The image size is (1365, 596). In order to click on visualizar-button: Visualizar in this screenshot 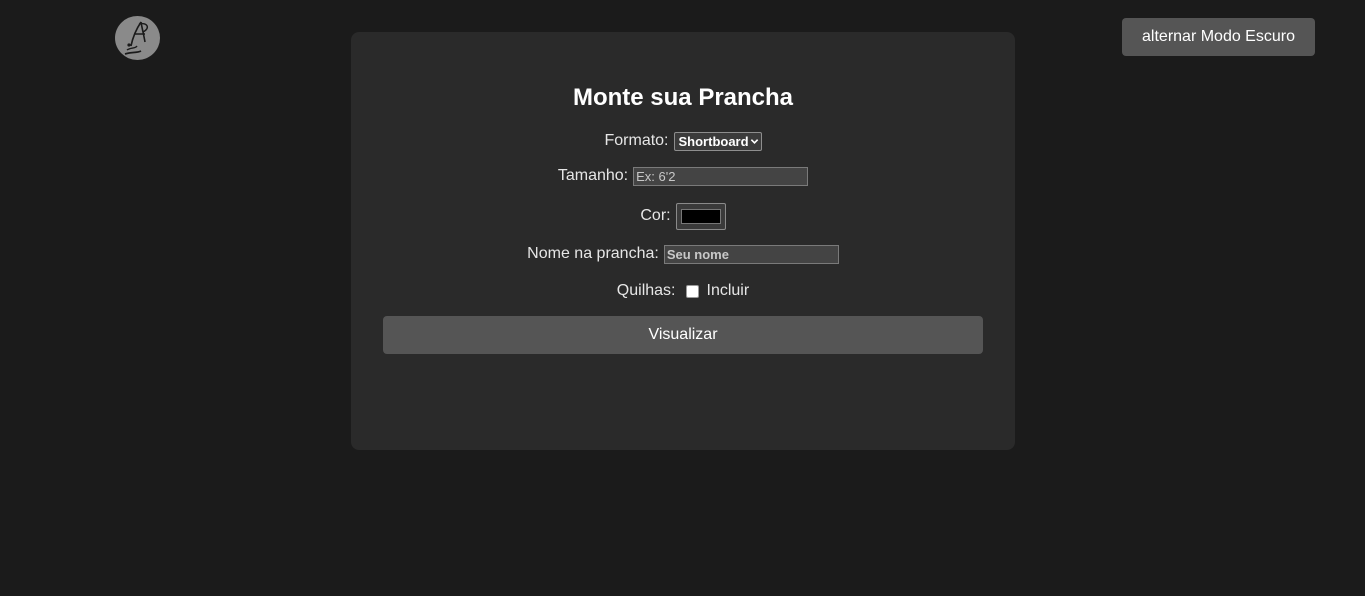, I will do `click(683, 335)`.